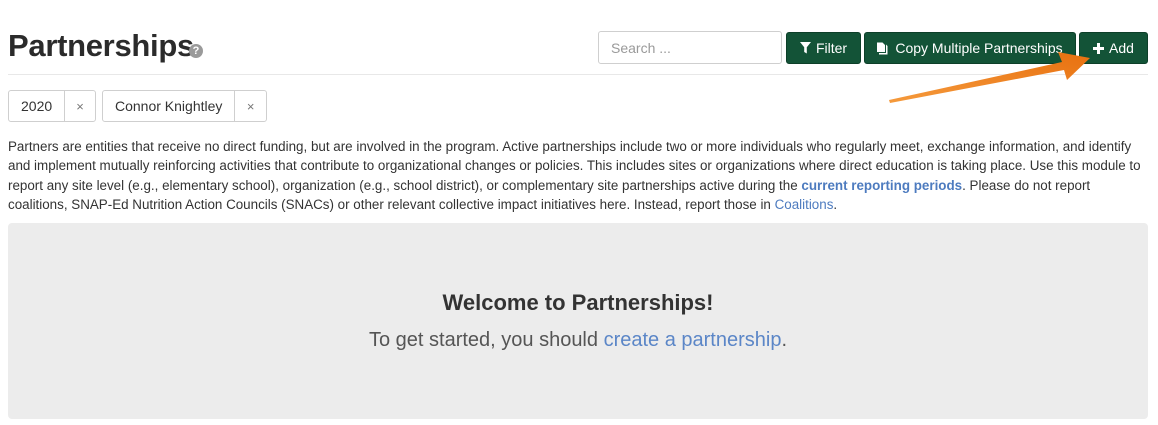 This screenshot has height=425, width=1158. Describe the element at coordinates (882, 48) in the screenshot. I see `copy-icon` at that location.